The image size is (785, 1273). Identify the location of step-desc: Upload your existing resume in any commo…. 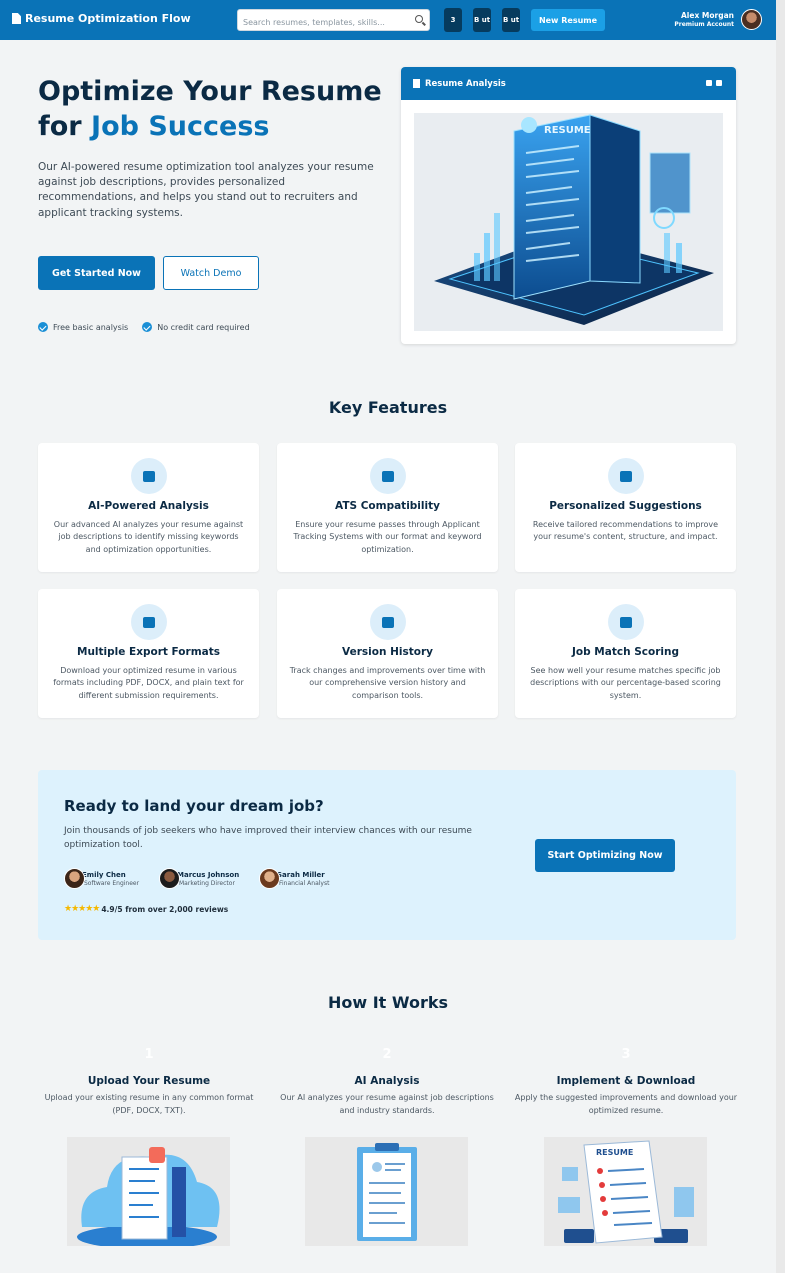
(149, 1104).